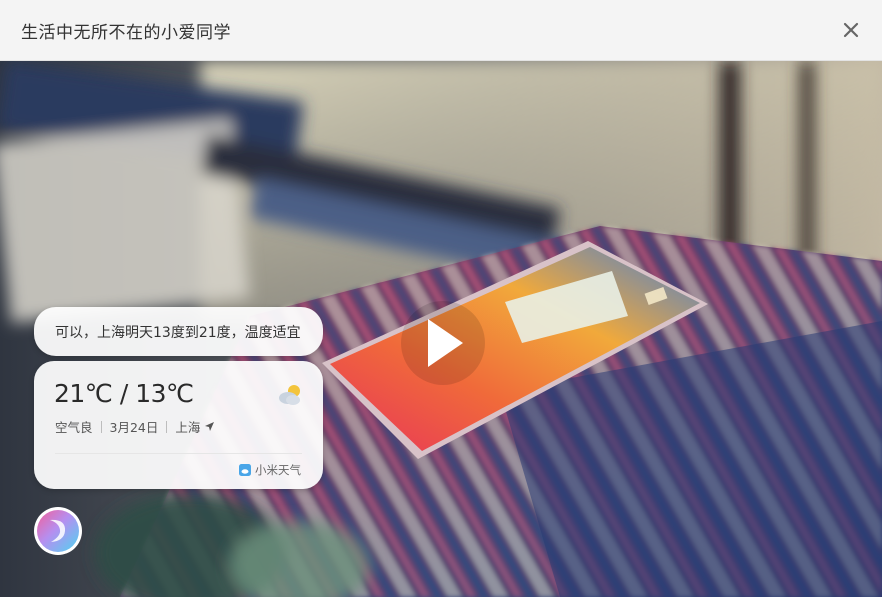  Describe the element at coordinates (124, 393) in the screenshot. I see `temperature-range: 21℃ / 13℃` at that location.